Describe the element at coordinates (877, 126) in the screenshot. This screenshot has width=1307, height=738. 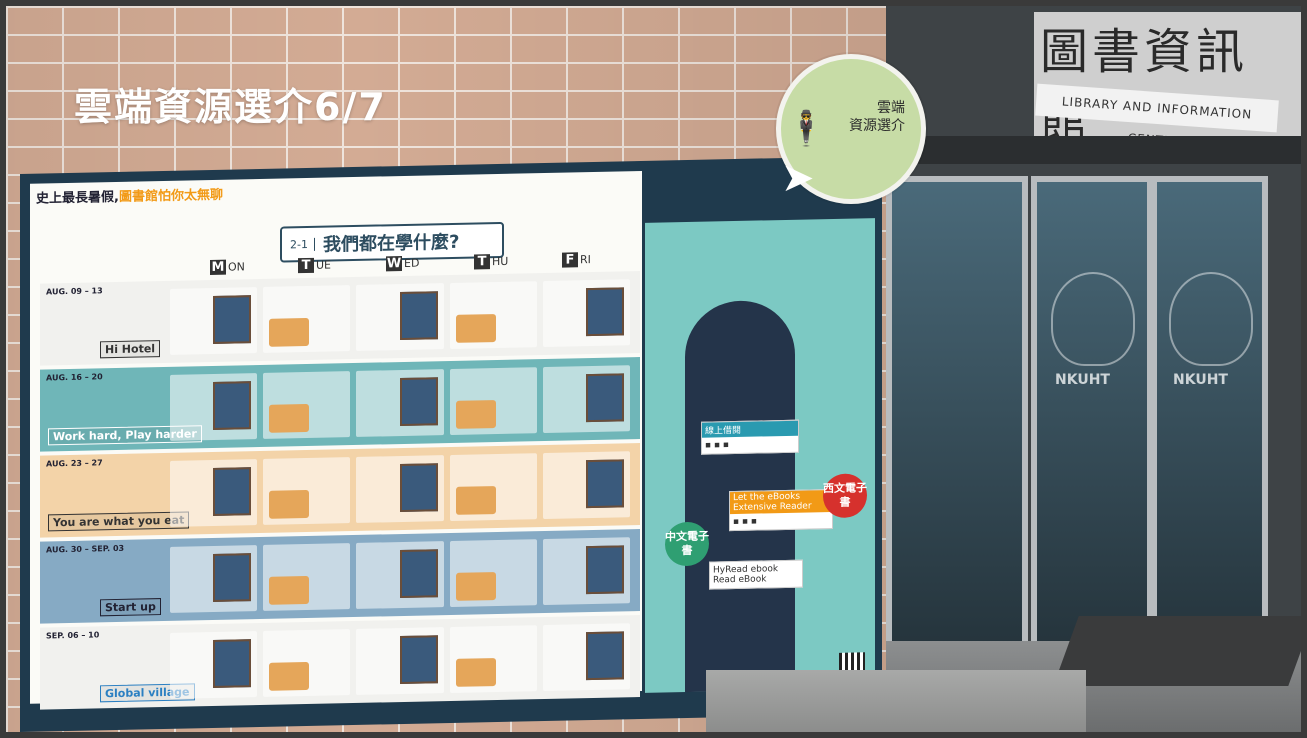
I see `badge-line2: 資源選介` at that location.